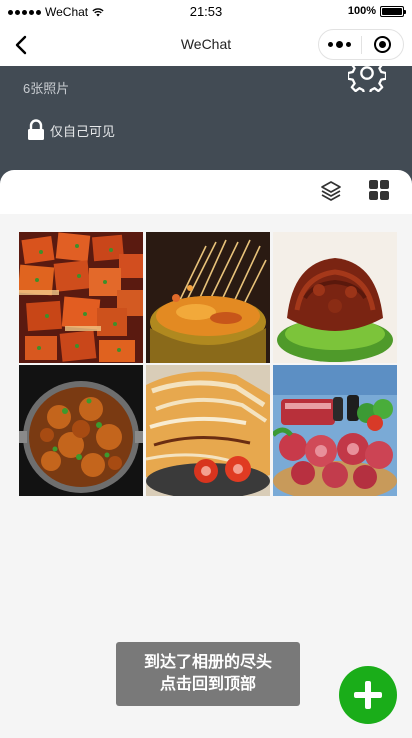  I want to click on battery-icon, so click(393, 11).